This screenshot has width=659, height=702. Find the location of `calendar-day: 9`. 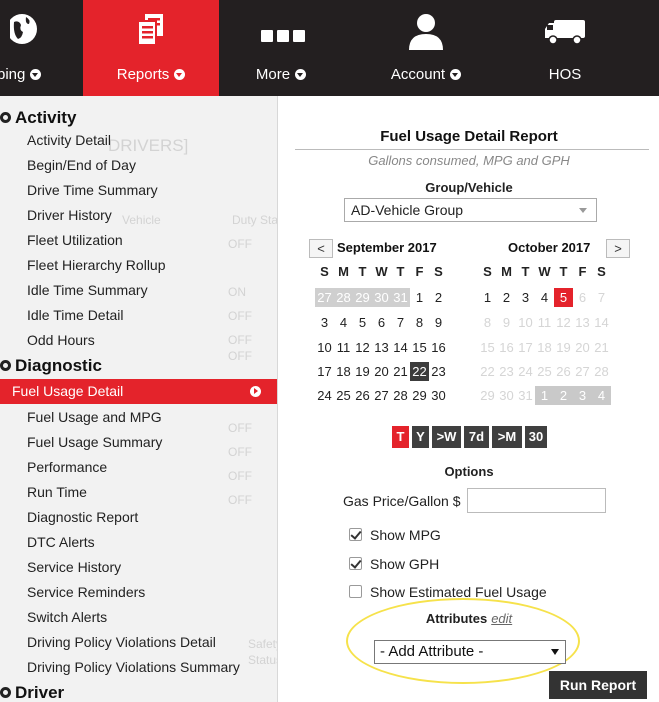

calendar-day: 9 is located at coordinates (438, 322).